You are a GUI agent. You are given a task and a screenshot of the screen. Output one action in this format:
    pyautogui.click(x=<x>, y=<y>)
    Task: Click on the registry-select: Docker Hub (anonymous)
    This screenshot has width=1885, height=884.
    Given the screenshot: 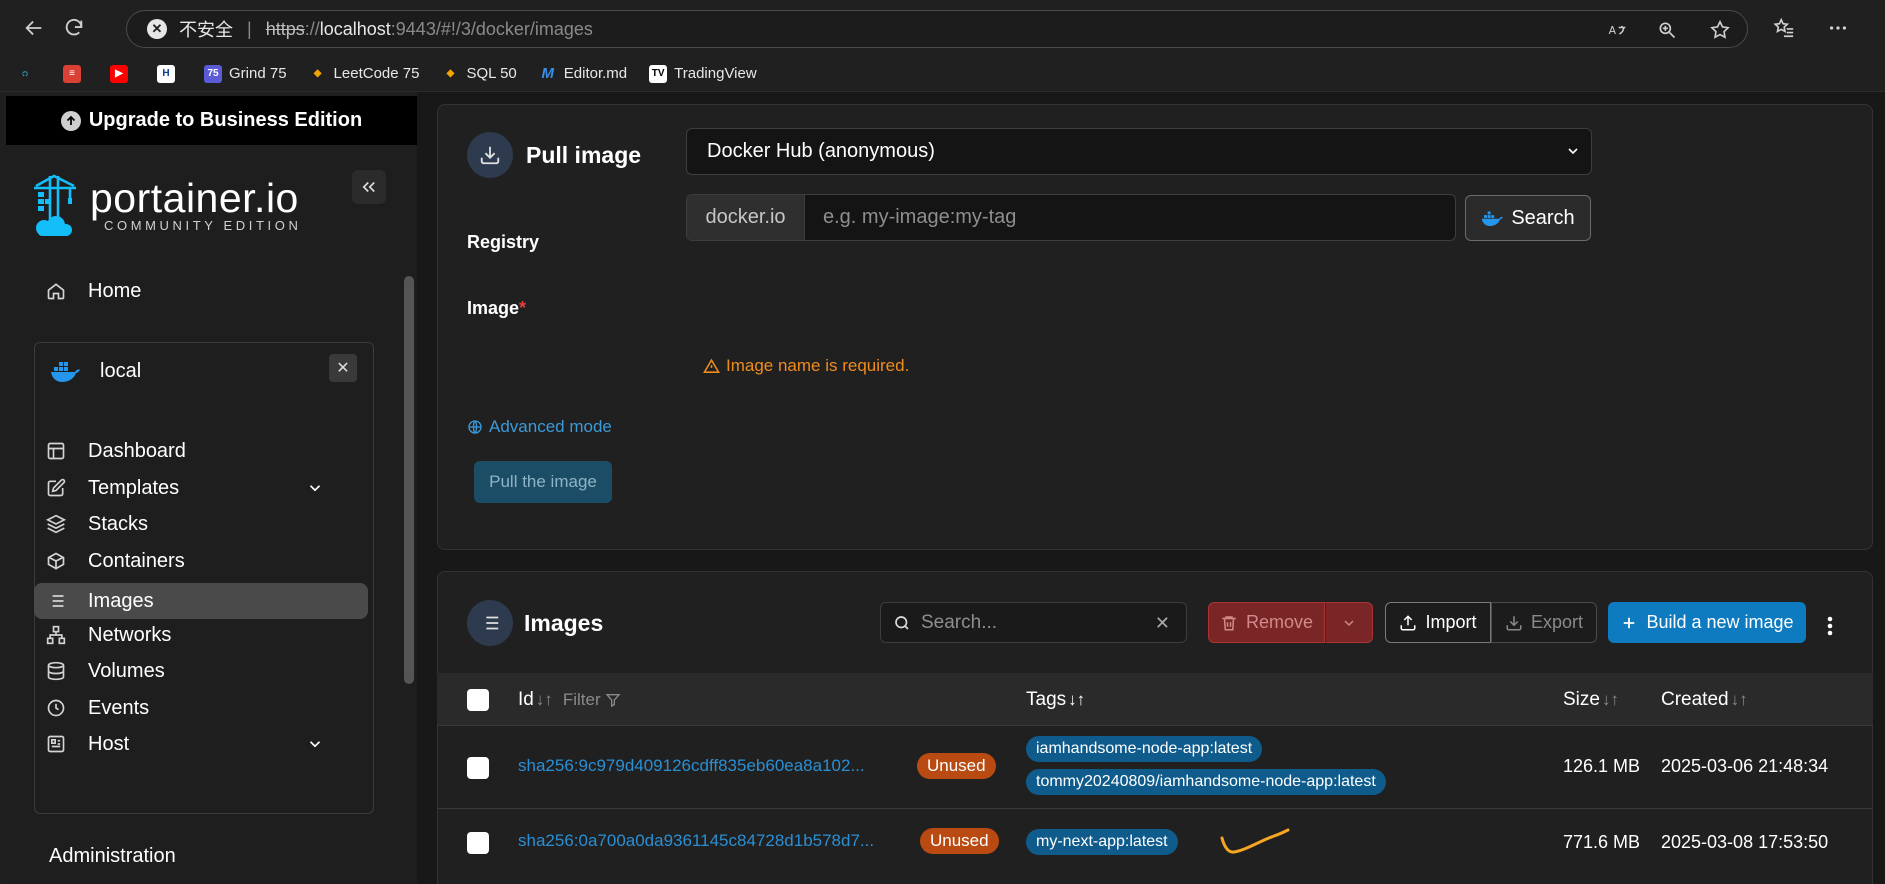 What is the action you would take?
    pyautogui.click(x=1139, y=151)
    